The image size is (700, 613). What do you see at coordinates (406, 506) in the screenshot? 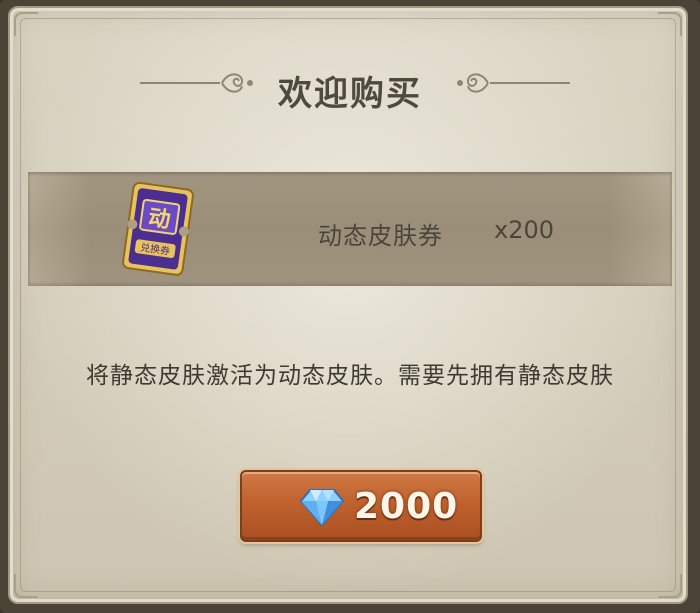
I see `price-label: 2000` at bounding box center [406, 506].